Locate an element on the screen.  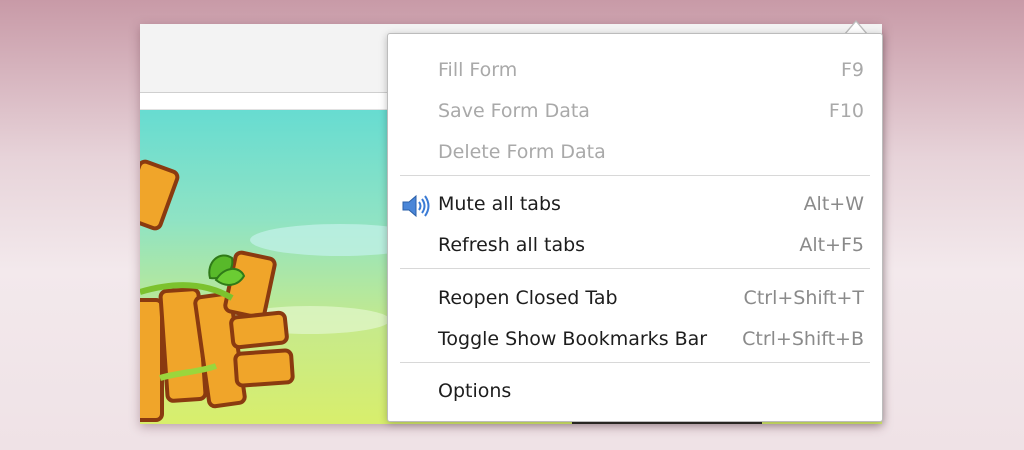
menu-item-reopen-closed-tab: Reopen Closed Tab Ctrl+Shift+T is located at coordinates (635, 298).